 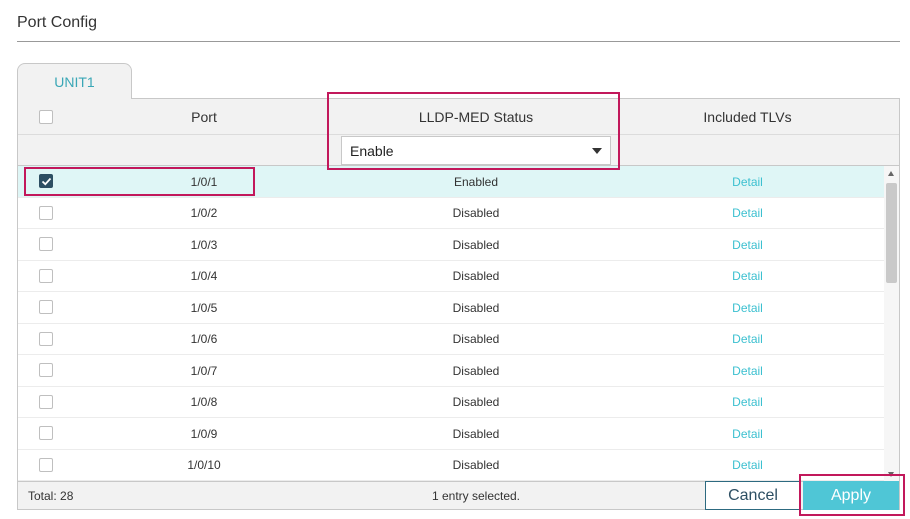 What do you see at coordinates (451, 245) in the screenshot?
I see `table-row: 1/0/3 Disabled Detail` at bounding box center [451, 245].